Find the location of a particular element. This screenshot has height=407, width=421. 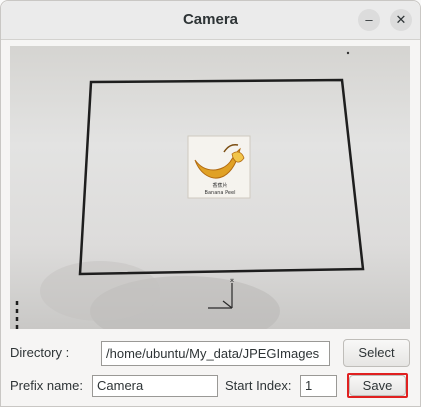

prefix-name-label: Prefix name: is located at coordinates (46, 385).